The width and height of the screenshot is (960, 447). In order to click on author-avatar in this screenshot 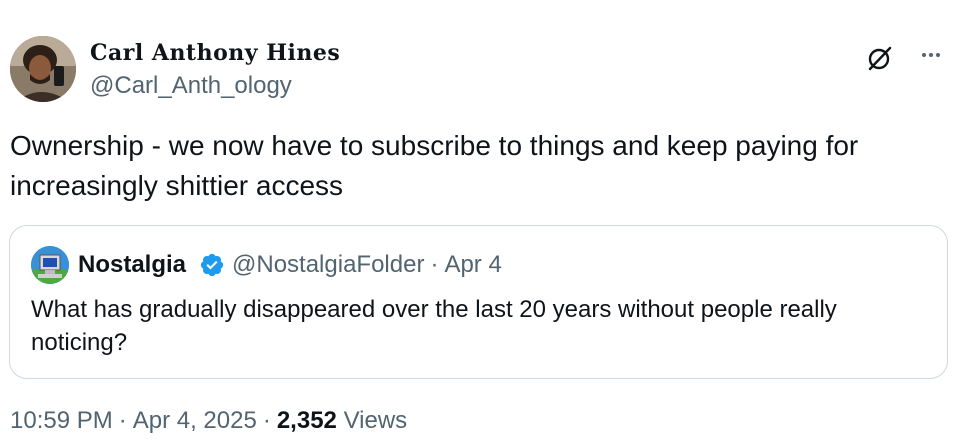, I will do `click(43, 69)`.